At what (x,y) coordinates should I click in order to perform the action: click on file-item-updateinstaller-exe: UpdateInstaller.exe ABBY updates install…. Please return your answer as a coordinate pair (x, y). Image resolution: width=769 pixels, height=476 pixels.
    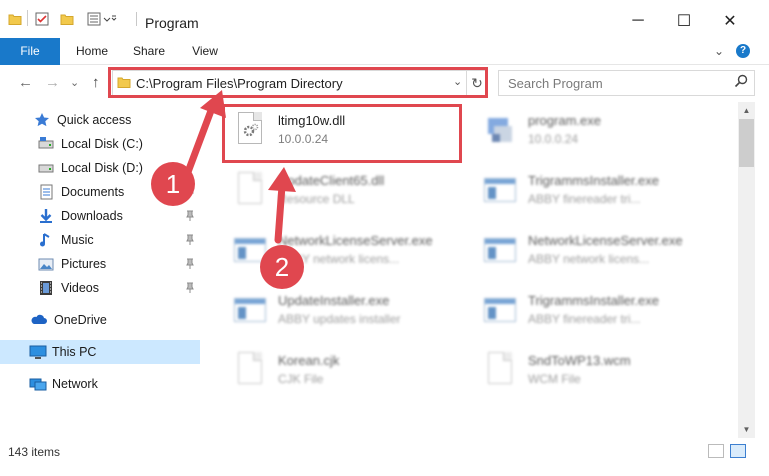
    Looking at the image, I should click on (336, 312).